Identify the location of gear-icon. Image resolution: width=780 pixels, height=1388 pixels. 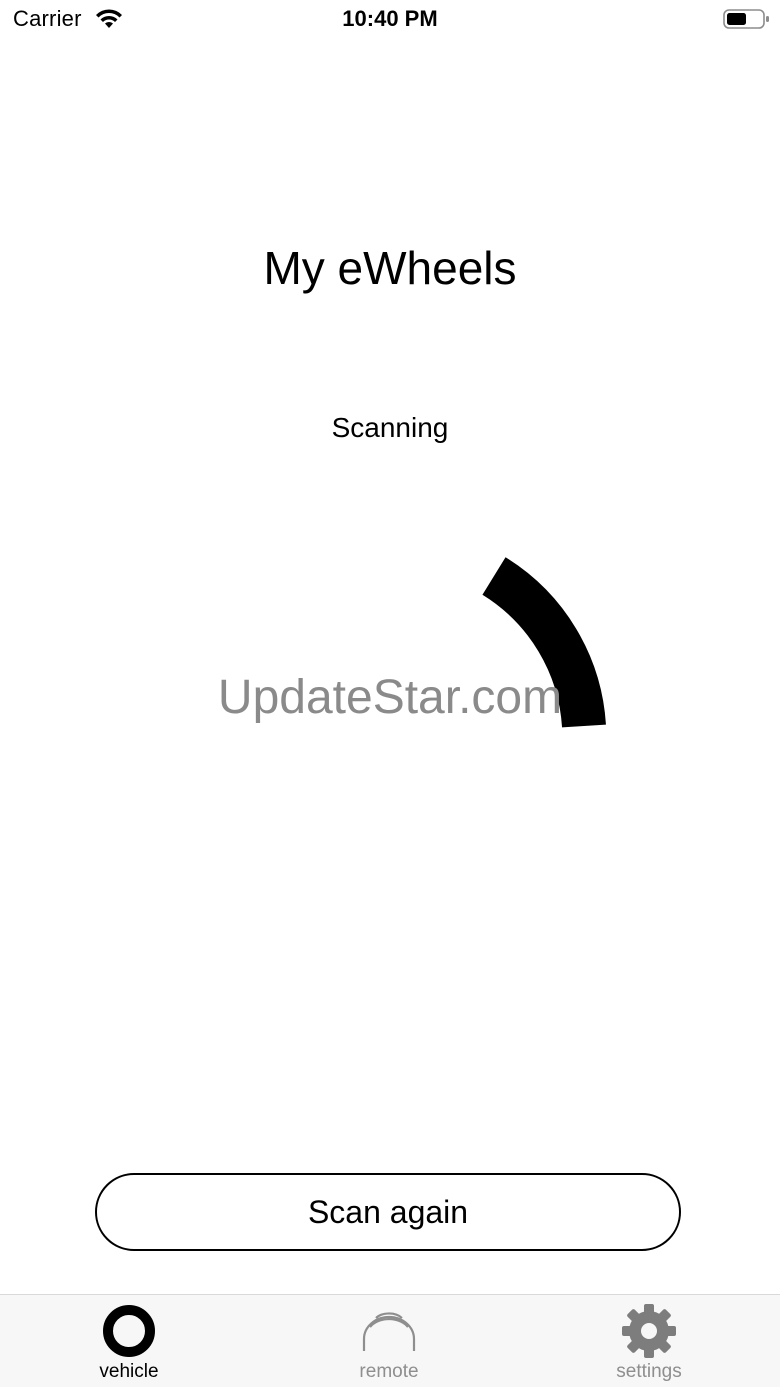
(649, 1331).